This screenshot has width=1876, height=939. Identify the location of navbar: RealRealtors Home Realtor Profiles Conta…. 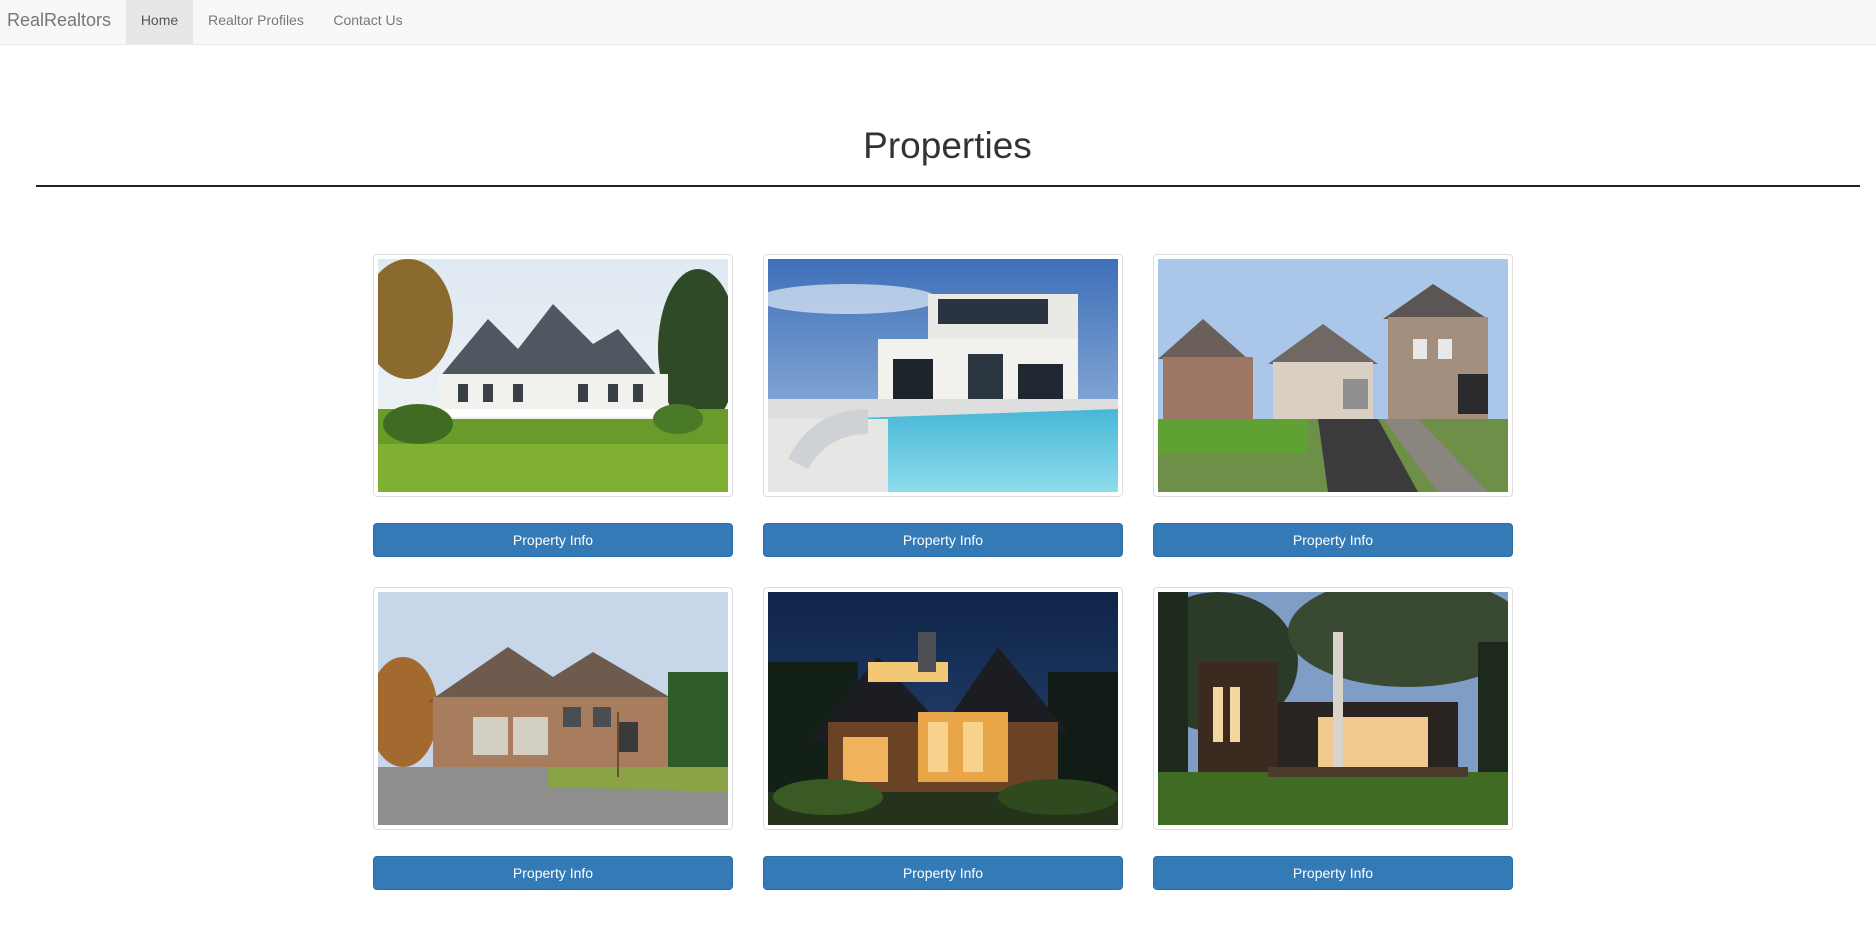
(938, 22).